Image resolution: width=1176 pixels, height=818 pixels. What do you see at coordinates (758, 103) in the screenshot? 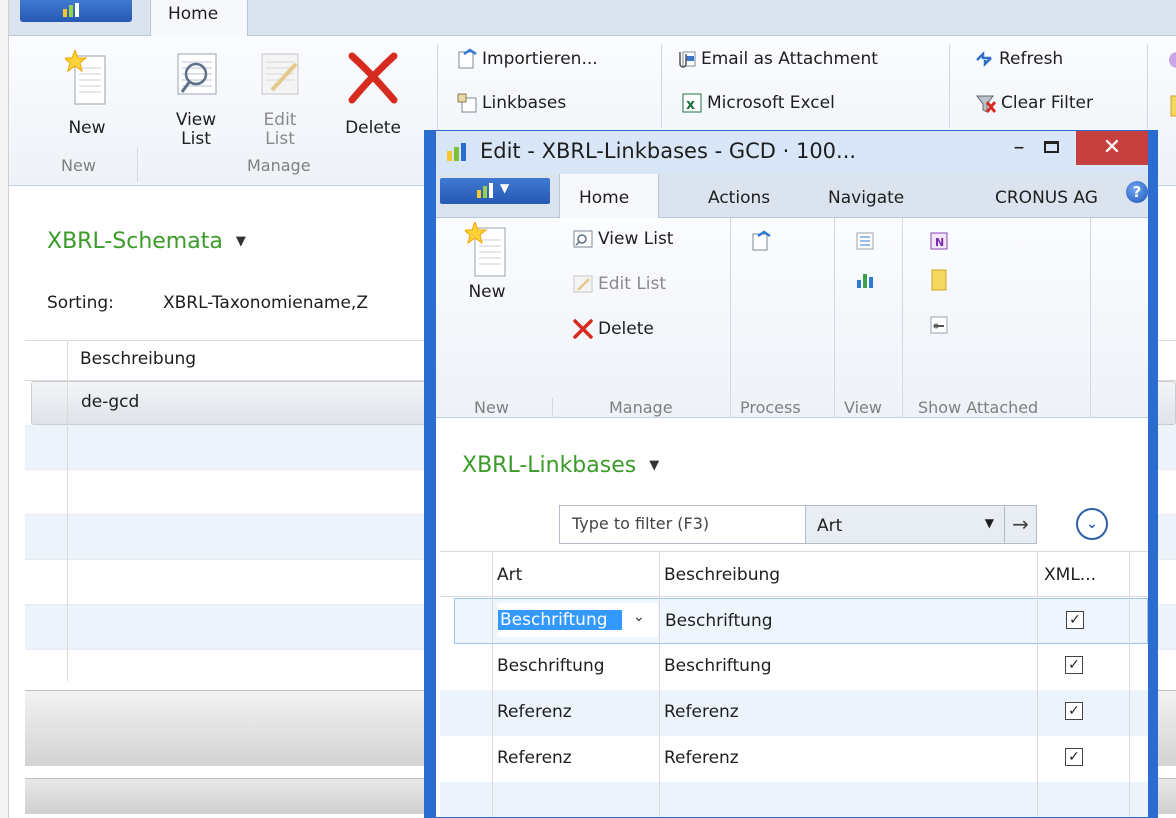
I see `microsoft-excel-button: x Microsoft Excel` at bounding box center [758, 103].